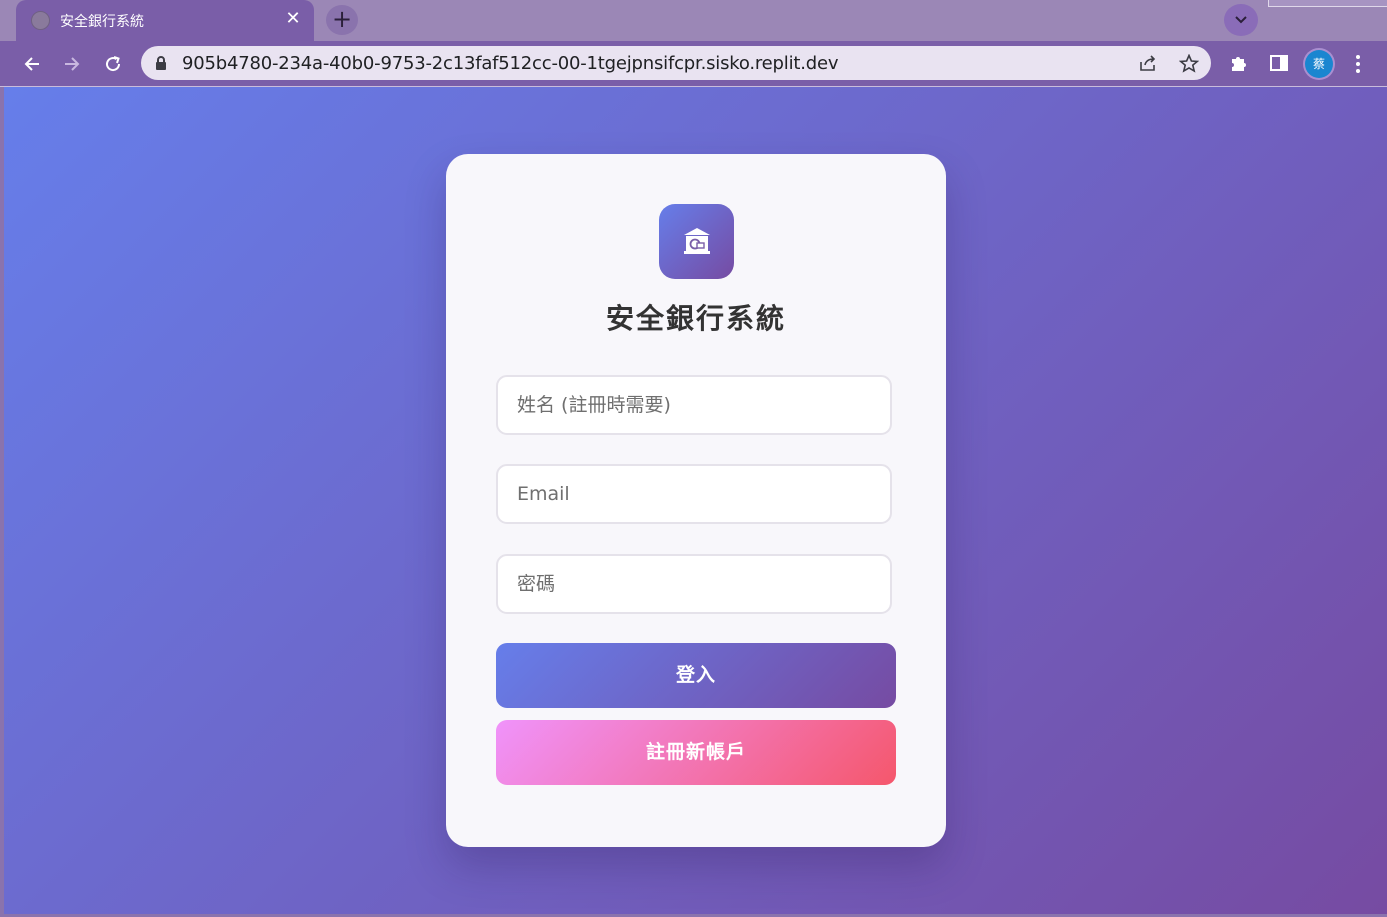 The image size is (1387, 917). What do you see at coordinates (1327, 3) in the screenshot?
I see `window-controls` at bounding box center [1327, 3].